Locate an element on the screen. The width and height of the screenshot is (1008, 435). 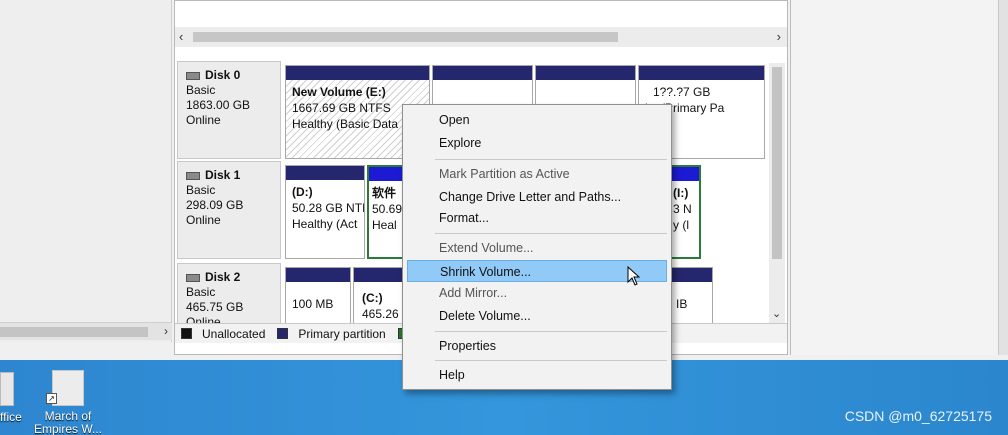
partition-size: 1??.?7 GB is located at coordinates (682, 92).